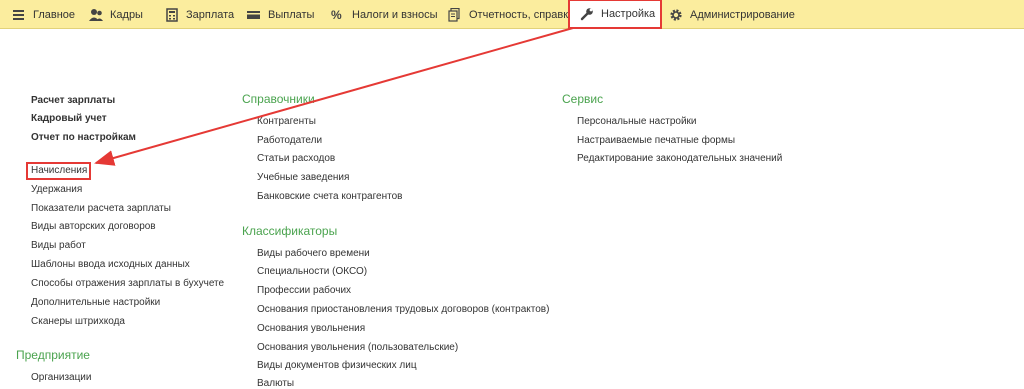  What do you see at coordinates (637, 121) in the screenshot?
I see `link-personal-settings: Персональные настройки` at bounding box center [637, 121].